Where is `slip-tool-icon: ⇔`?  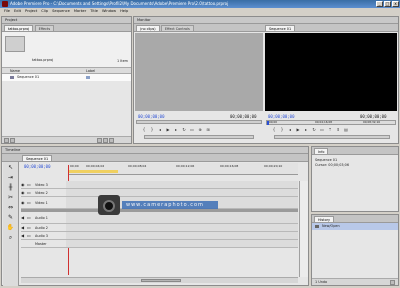
slip-tool-icon: ⇔ is located at coordinates (11, 208).